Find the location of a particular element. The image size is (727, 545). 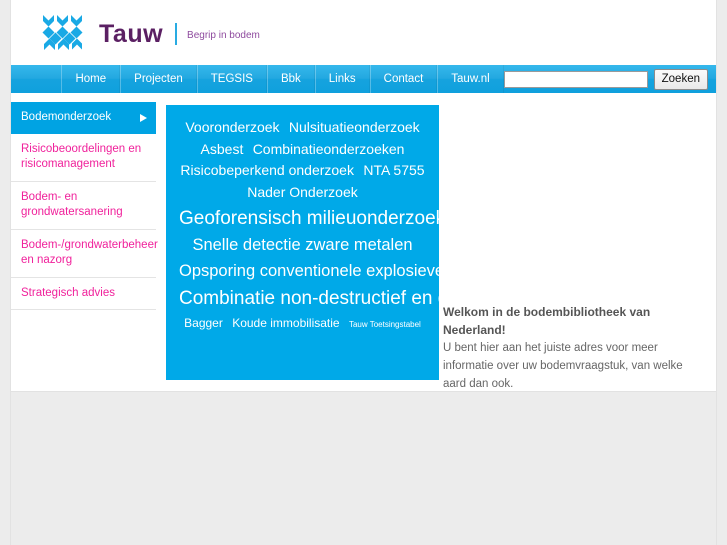

tauw-lattice-logo-icon is located at coordinates (62, 32).